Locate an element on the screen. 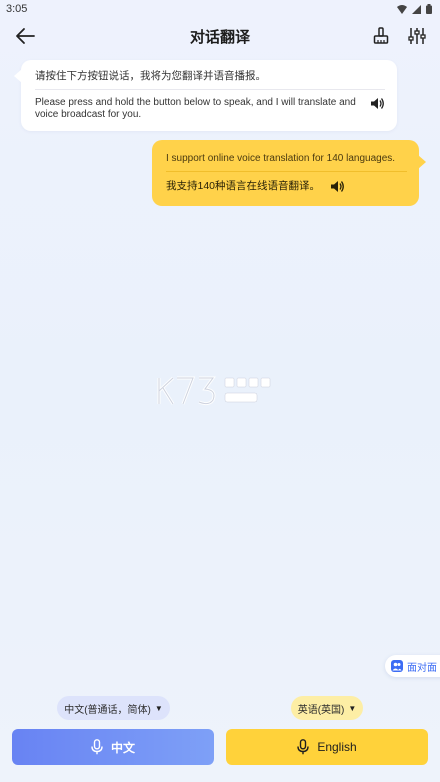 This screenshot has width=440, height=782. battery-icon is located at coordinates (429, 9).